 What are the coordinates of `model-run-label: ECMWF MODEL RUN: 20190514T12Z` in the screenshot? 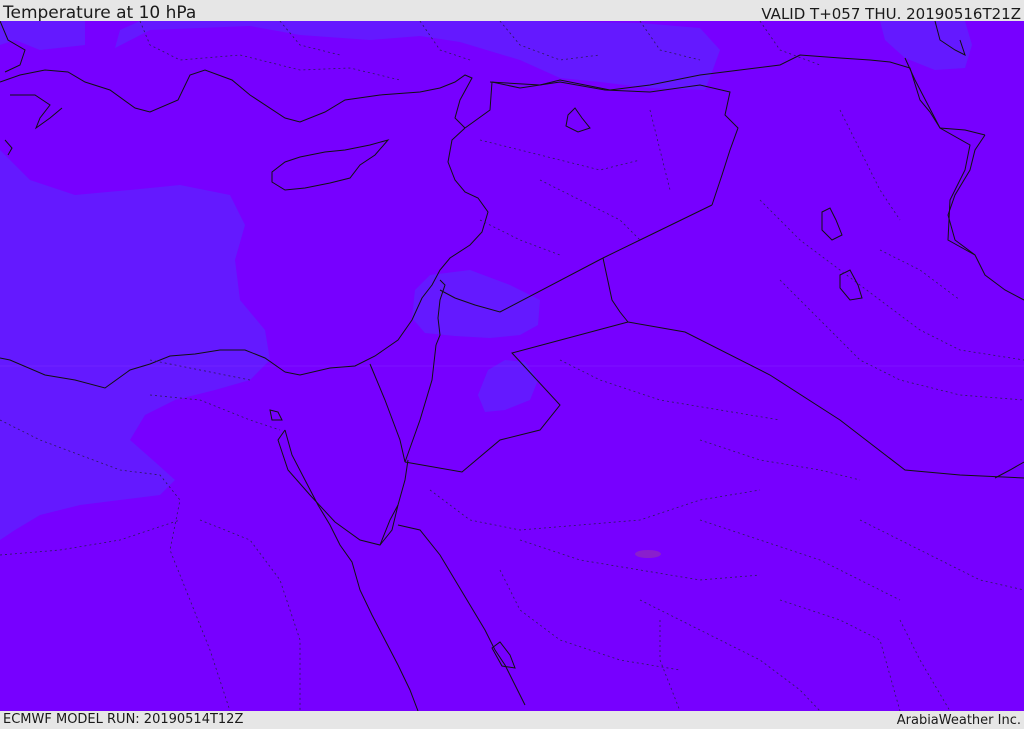 It's located at (123, 719).